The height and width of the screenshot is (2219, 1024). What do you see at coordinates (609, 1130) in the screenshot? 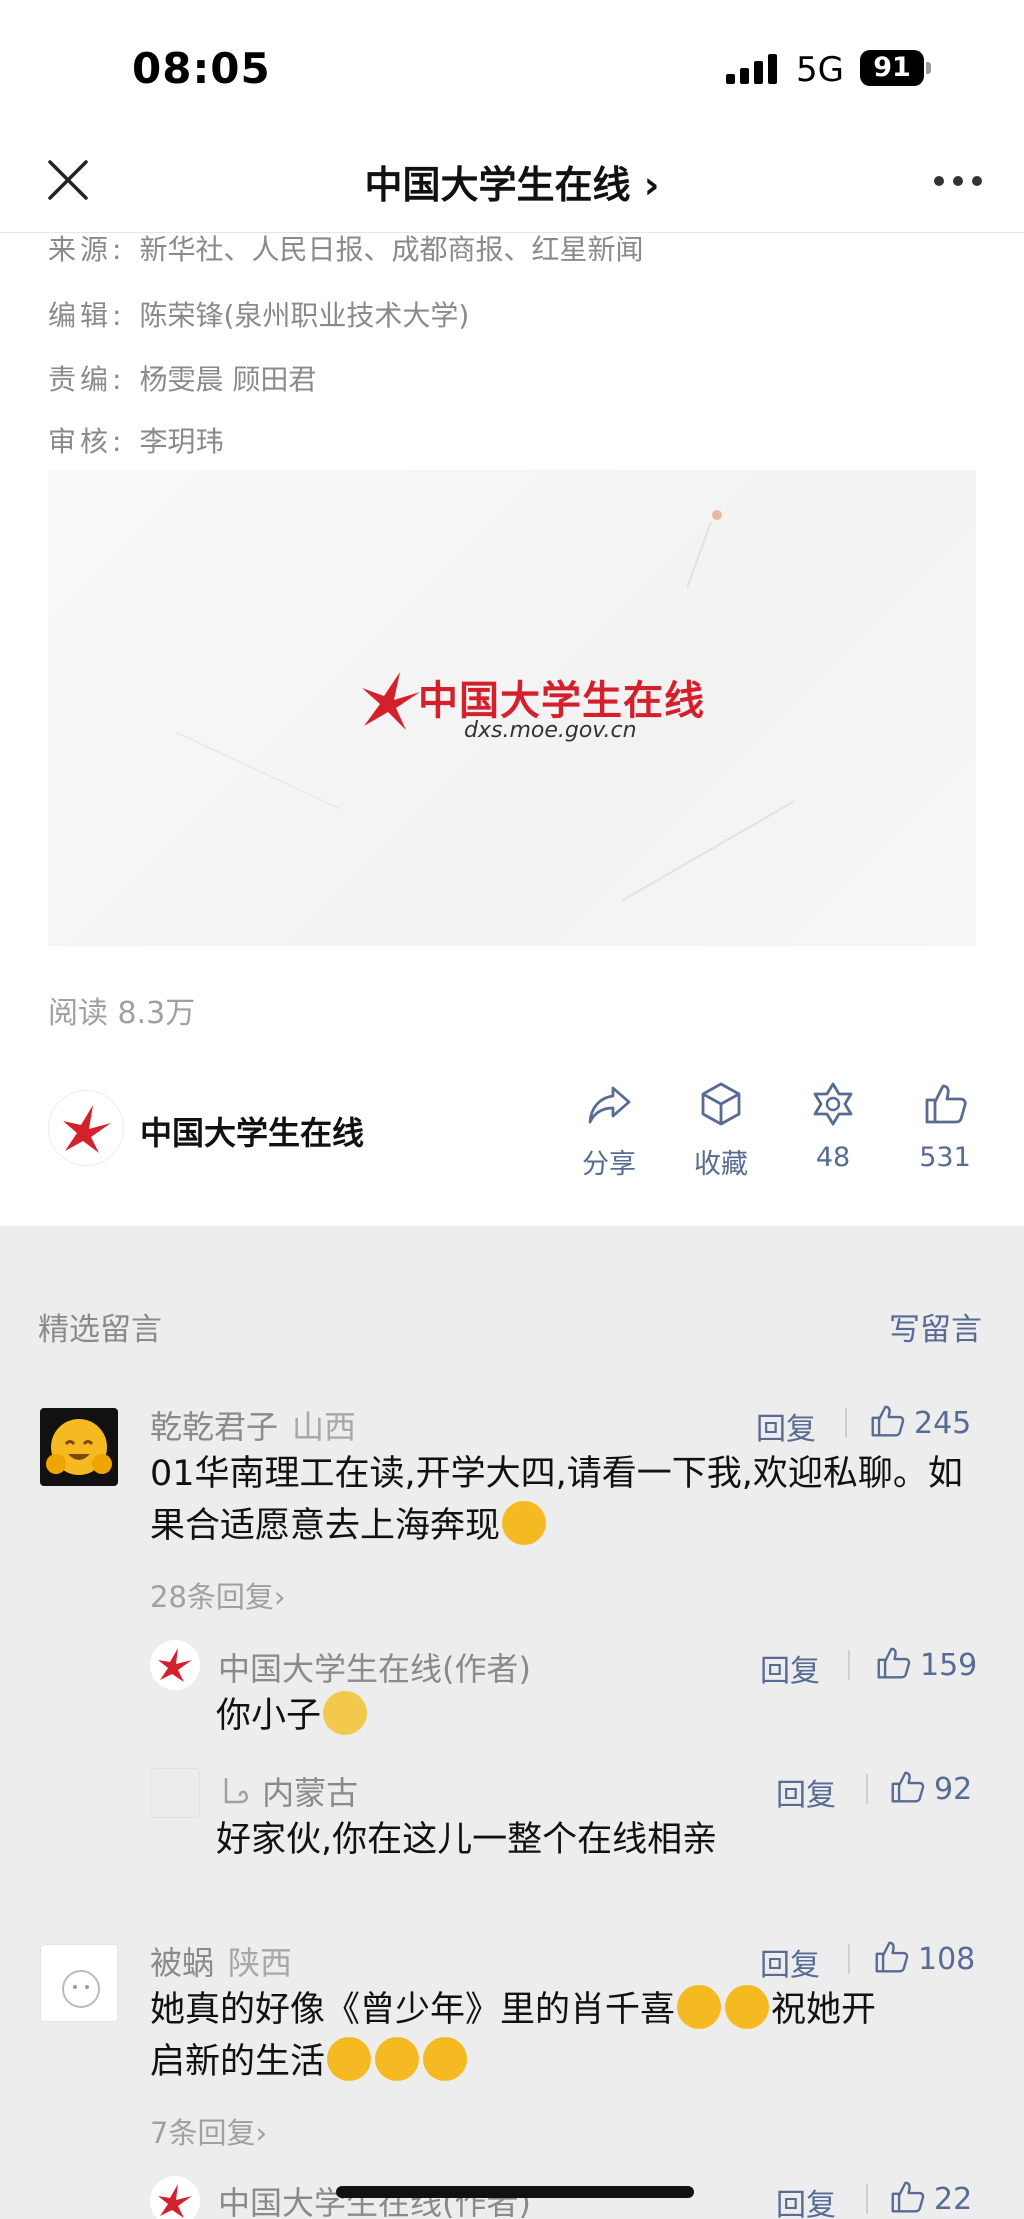
I see `share-button: 分享` at bounding box center [609, 1130].